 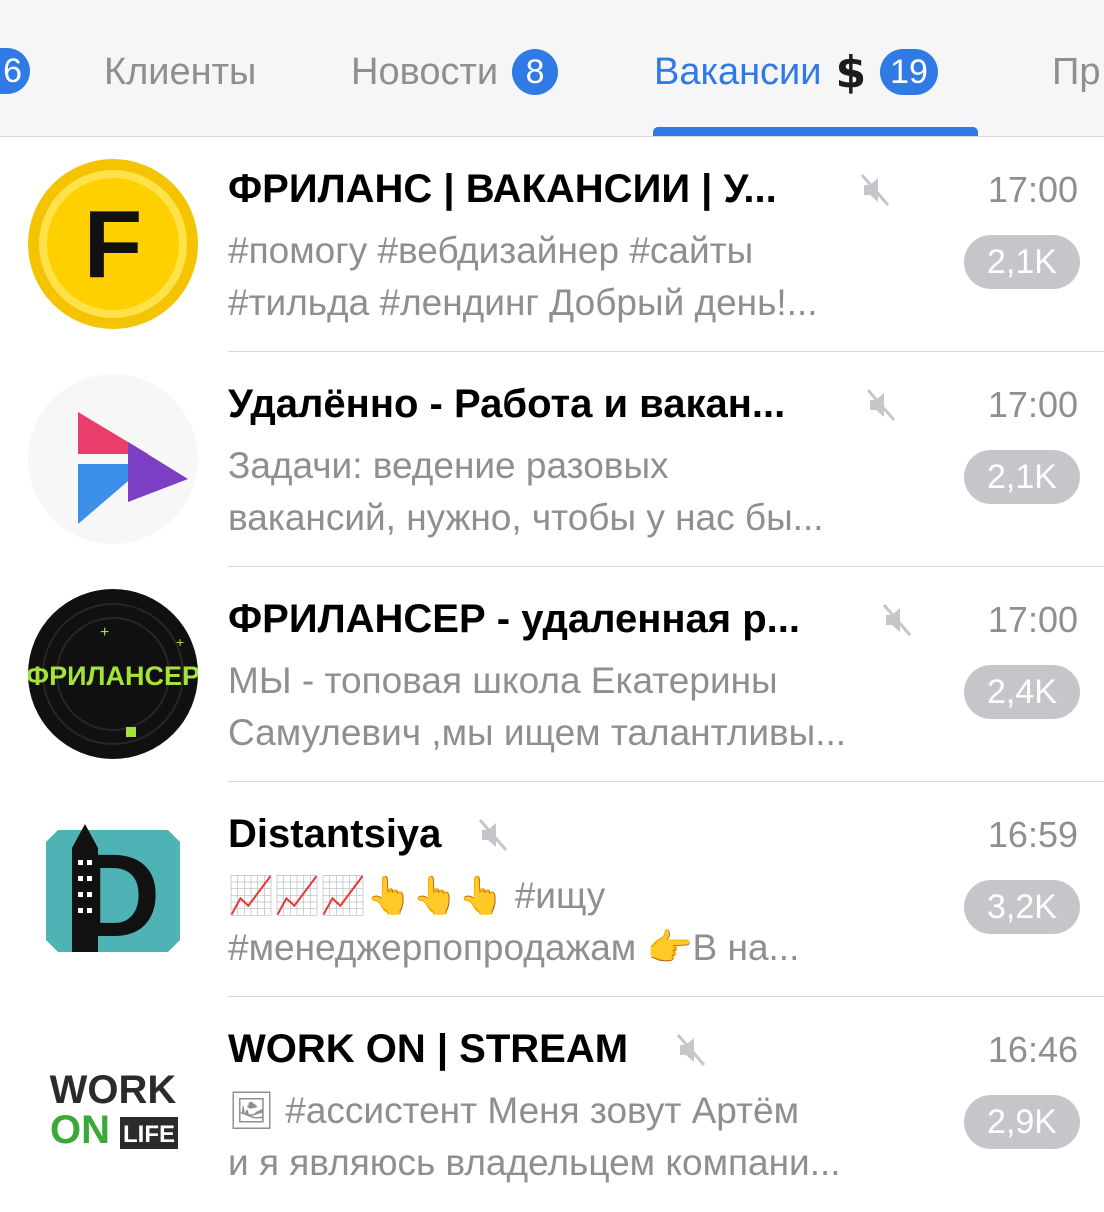 I want to click on tab-label: Вакансии, so click(x=738, y=71).